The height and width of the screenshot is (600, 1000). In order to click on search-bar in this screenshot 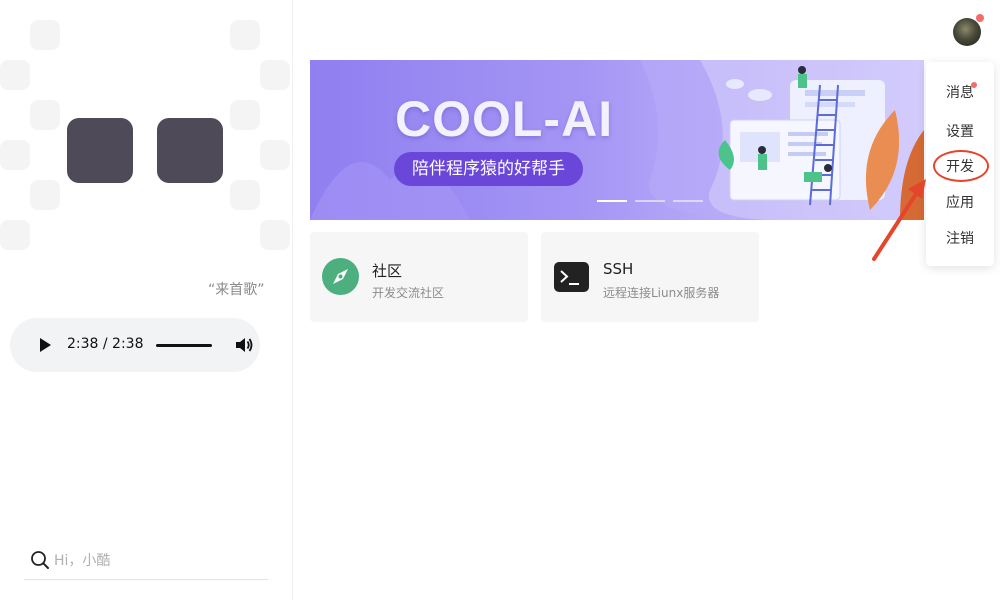, I will do `click(146, 563)`.